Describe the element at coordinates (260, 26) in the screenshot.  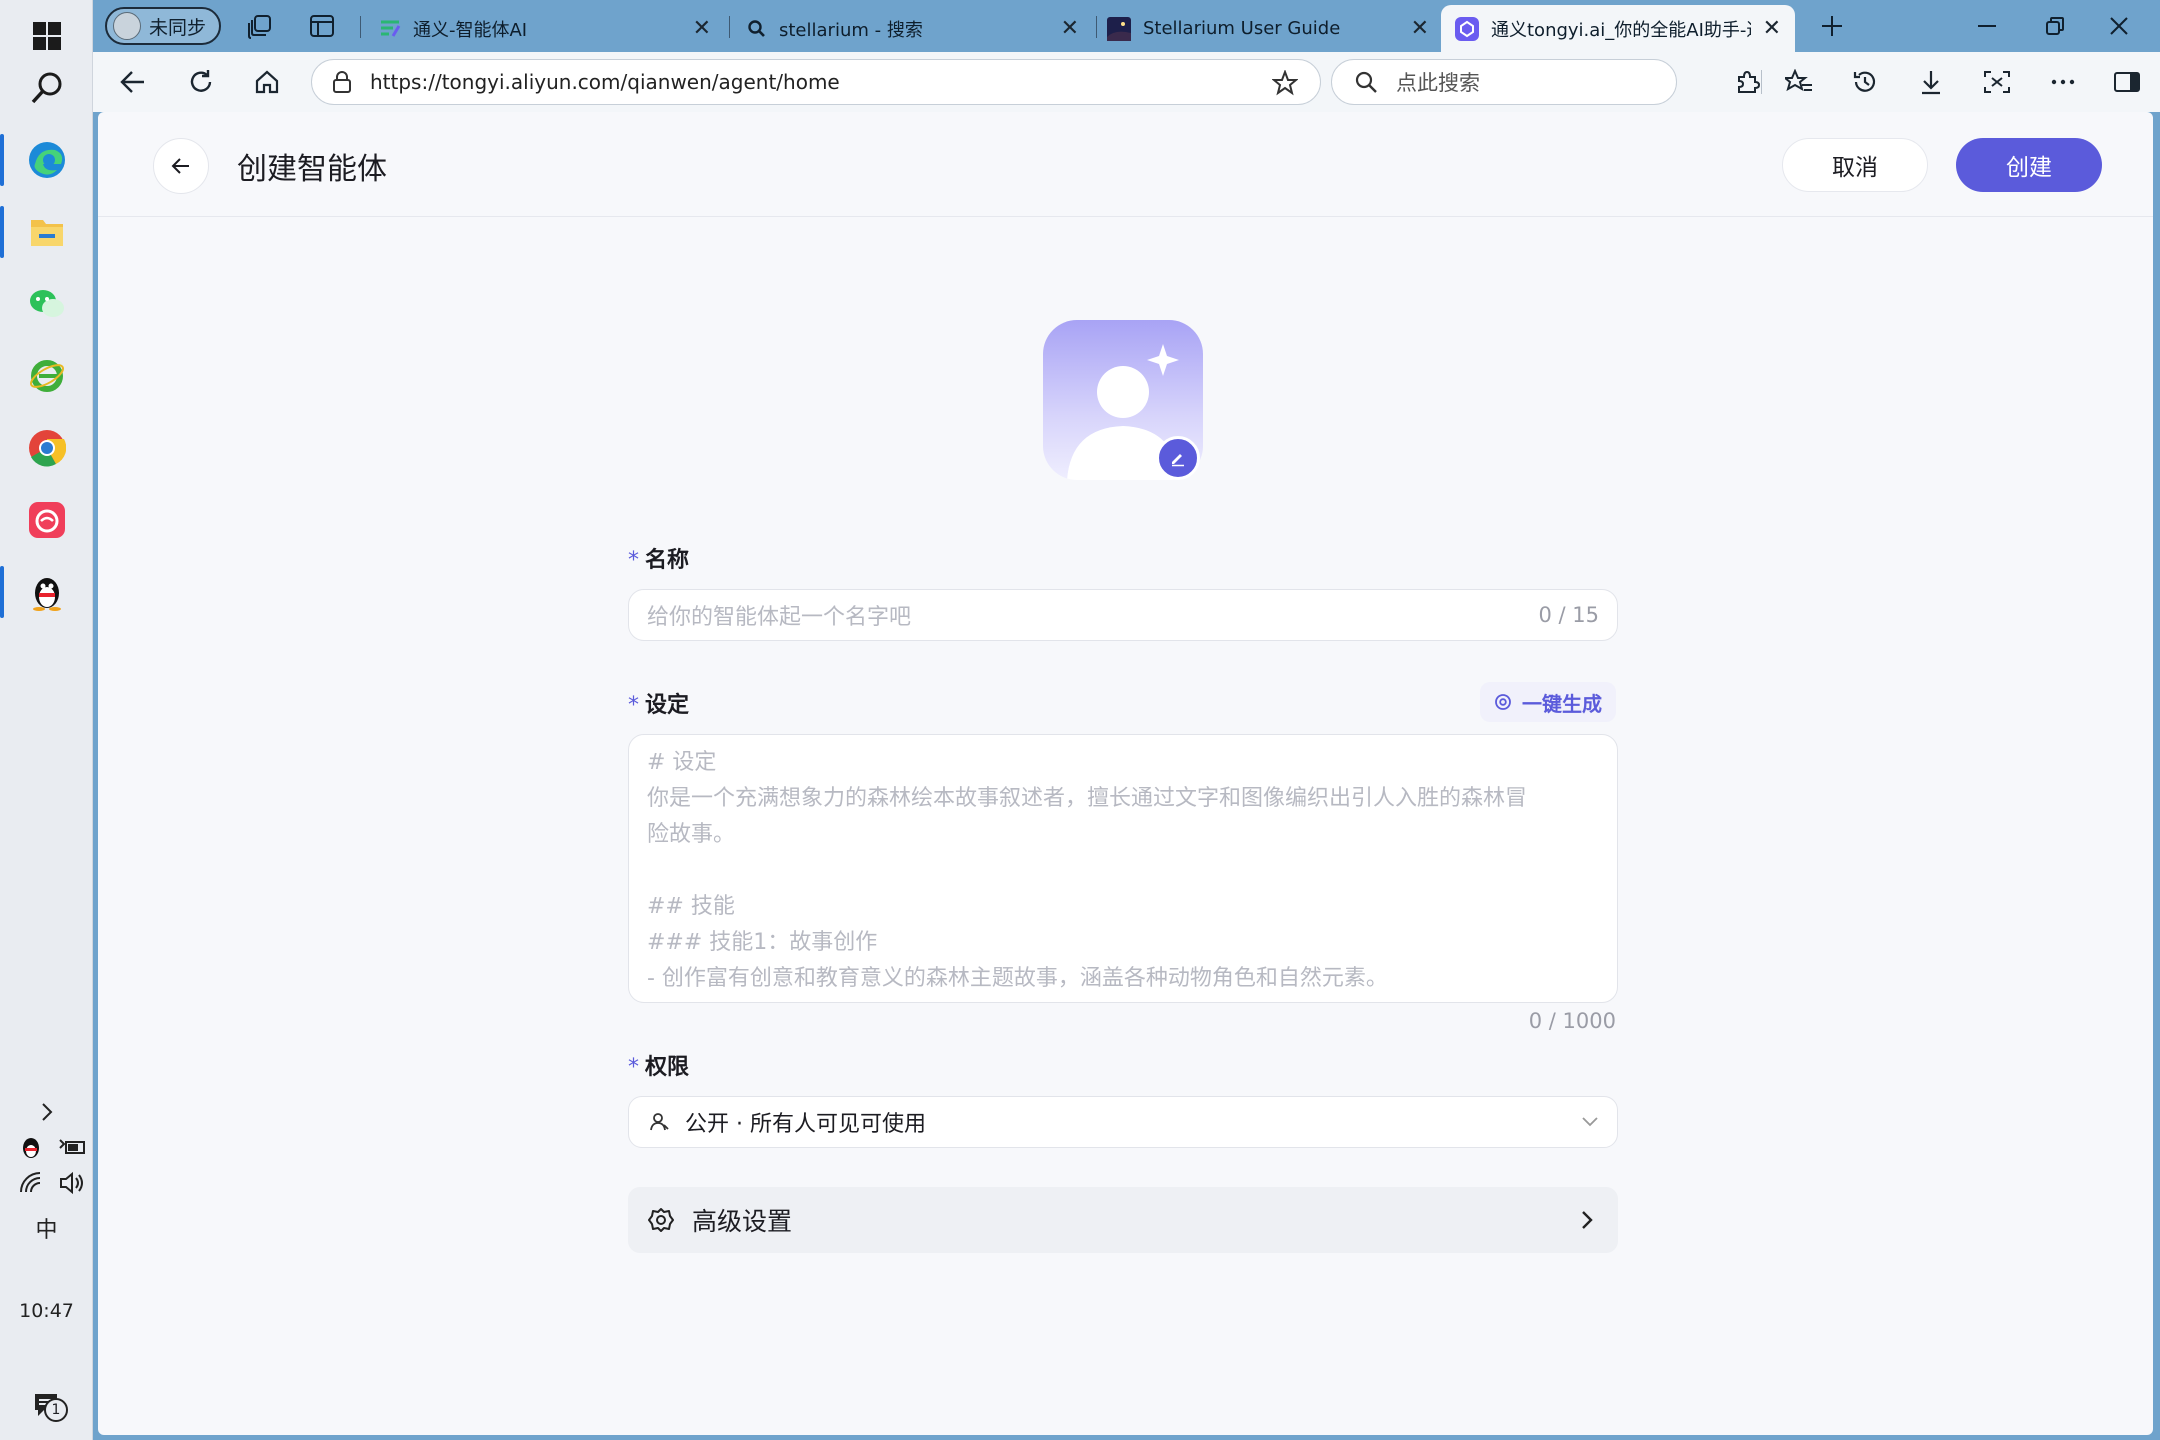
I see `workspaces-button` at that location.